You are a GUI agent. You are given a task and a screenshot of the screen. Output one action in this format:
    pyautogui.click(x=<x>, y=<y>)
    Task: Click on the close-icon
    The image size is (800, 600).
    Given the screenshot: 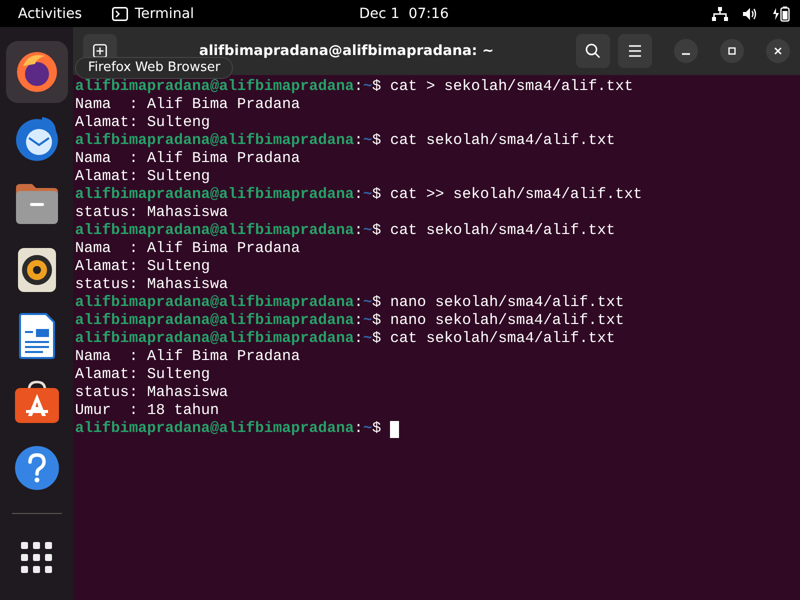 What is the action you would take?
    pyautogui.click(x=778, y=51)
    